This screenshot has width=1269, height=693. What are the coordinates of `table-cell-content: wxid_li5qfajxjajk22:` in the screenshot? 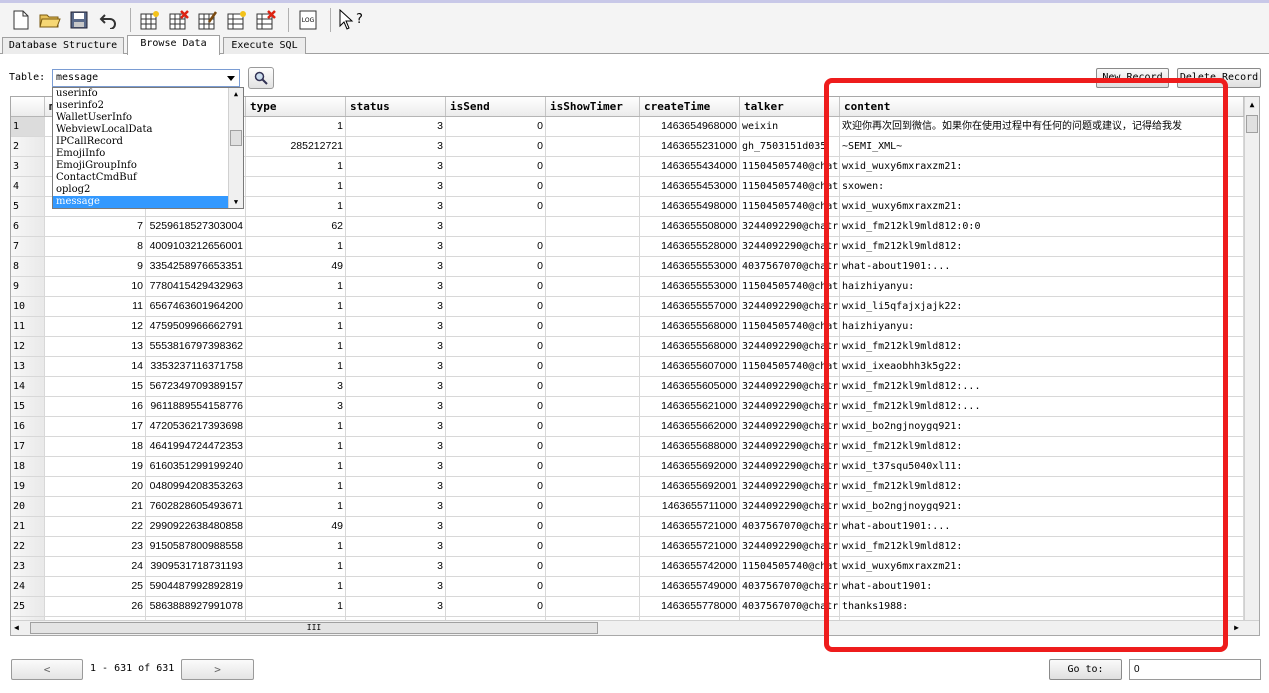 It's located at (1042, 307).